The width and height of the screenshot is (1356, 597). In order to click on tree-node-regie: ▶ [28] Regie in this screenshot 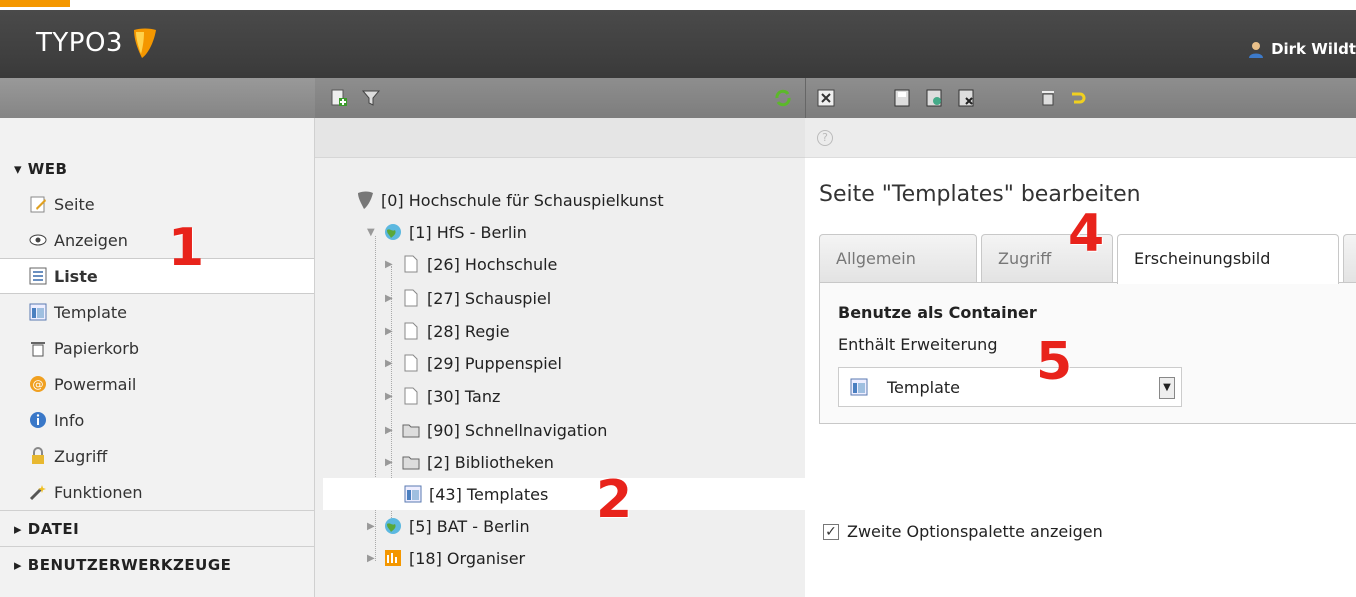, I will do `click(447, 331)`.